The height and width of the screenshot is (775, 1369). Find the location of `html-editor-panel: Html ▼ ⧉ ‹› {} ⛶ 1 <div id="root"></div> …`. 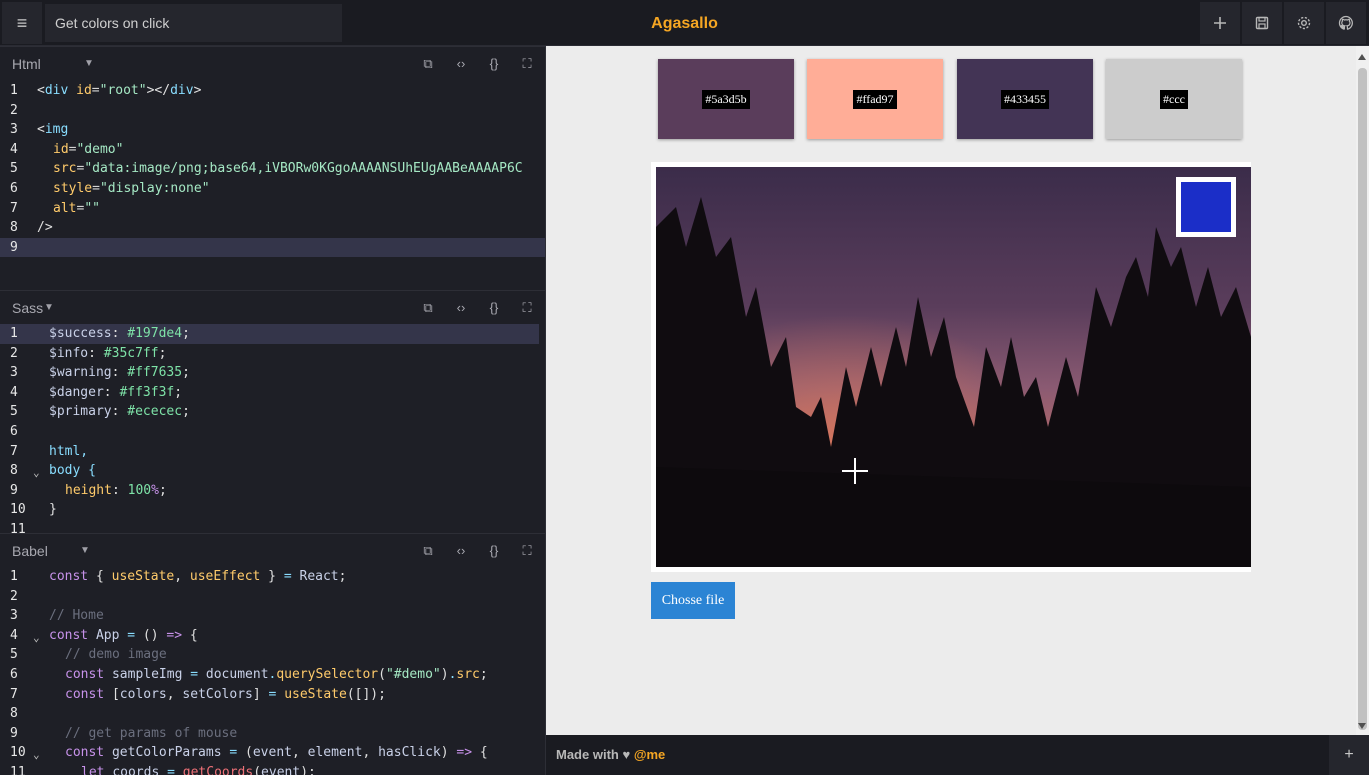

html-editor-panel: Html ▼ ⧉ ‹› {} ⛶ 1 <div id="root"></div> … is located at coordinates (272, 168).